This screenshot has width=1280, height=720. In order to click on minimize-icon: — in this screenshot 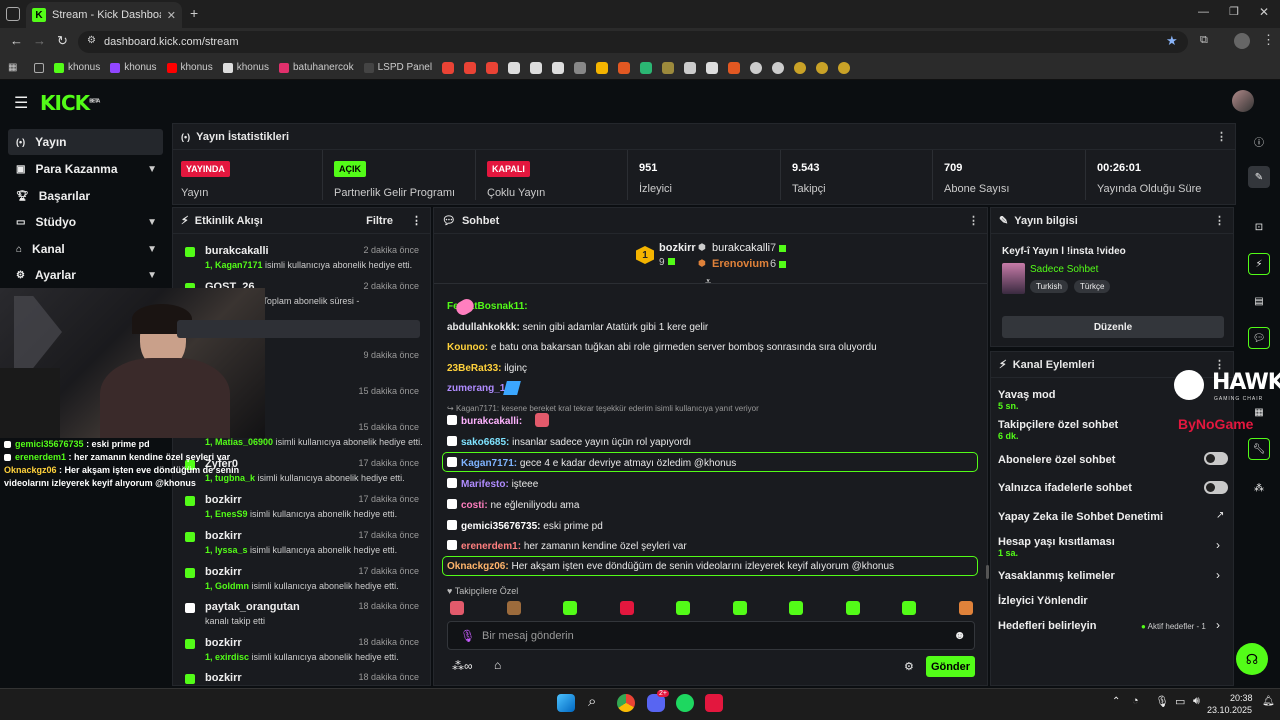, I will do `click(1203, 12)`.